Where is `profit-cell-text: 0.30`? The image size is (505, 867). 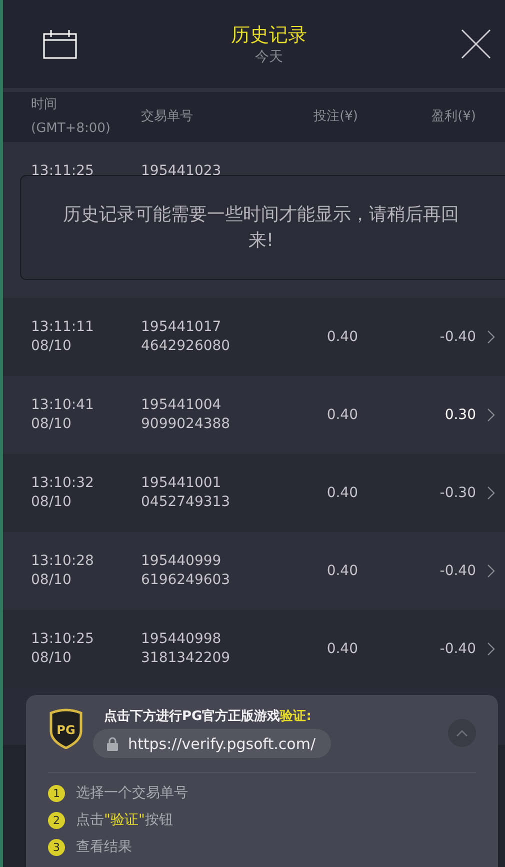
profit-cell-text: 0.30 is located at coordinates (460, 415).